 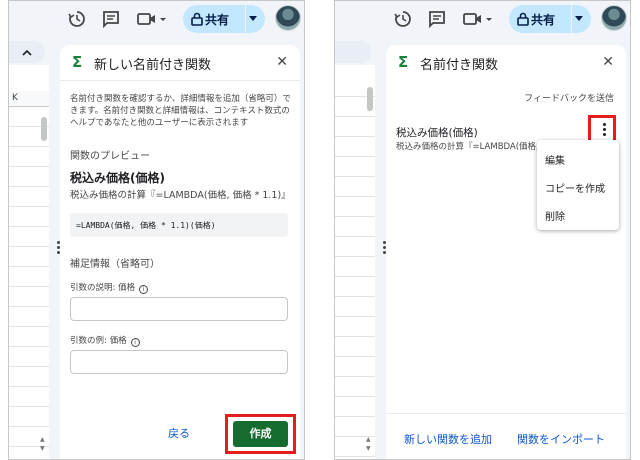 What do you see at coordinates (109, 287) in the screenshot?
I see `arg-description-label: 引数の説明: 価格 i` at bounding box center [109, 287].